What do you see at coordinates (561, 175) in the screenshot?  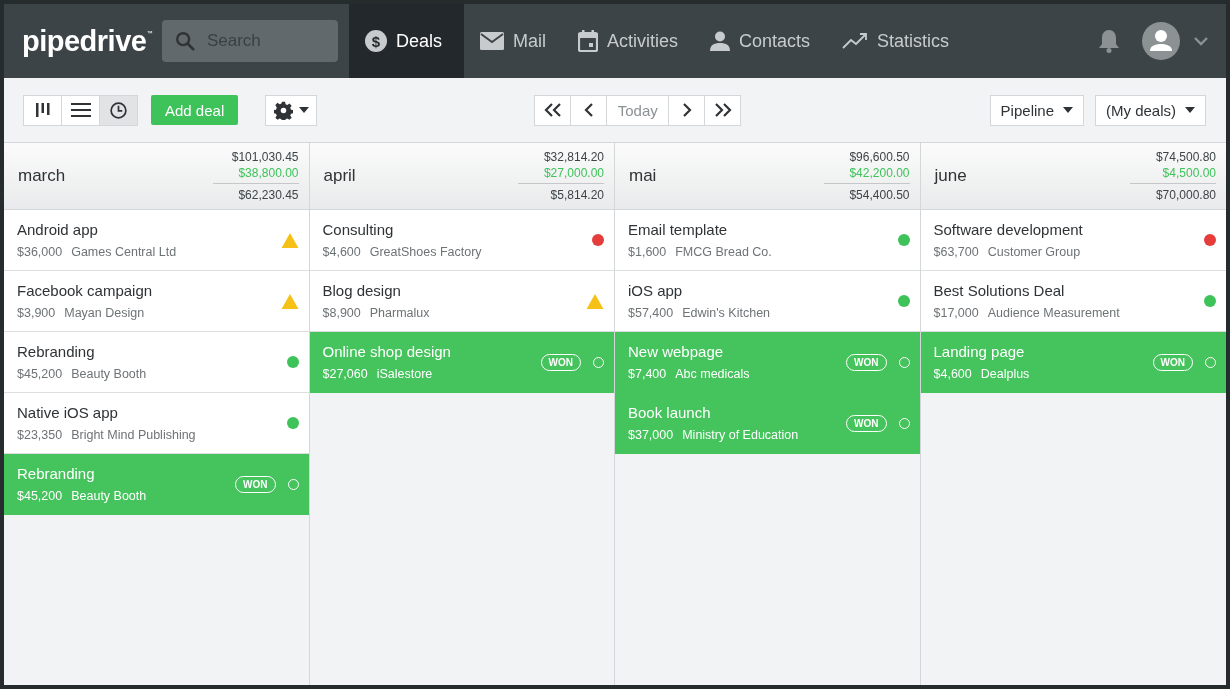 I see `won-amount: $27,000.00` at bounding box center [561, 175].